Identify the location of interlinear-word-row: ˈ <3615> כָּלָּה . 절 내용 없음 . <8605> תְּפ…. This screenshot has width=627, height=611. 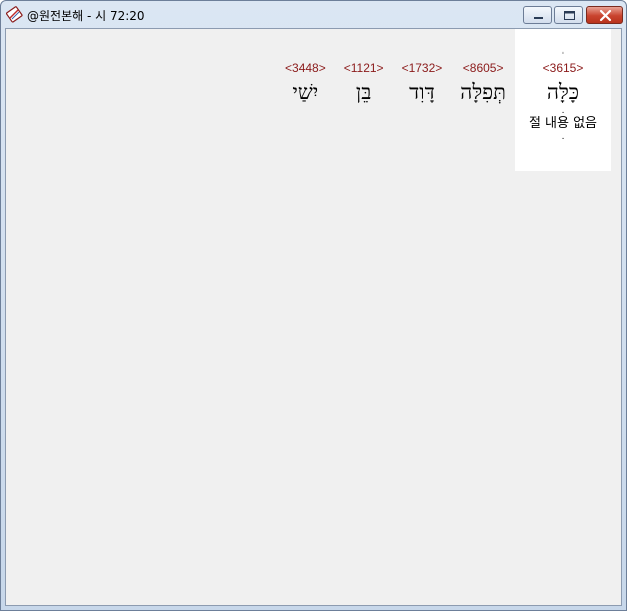
(443, 100).